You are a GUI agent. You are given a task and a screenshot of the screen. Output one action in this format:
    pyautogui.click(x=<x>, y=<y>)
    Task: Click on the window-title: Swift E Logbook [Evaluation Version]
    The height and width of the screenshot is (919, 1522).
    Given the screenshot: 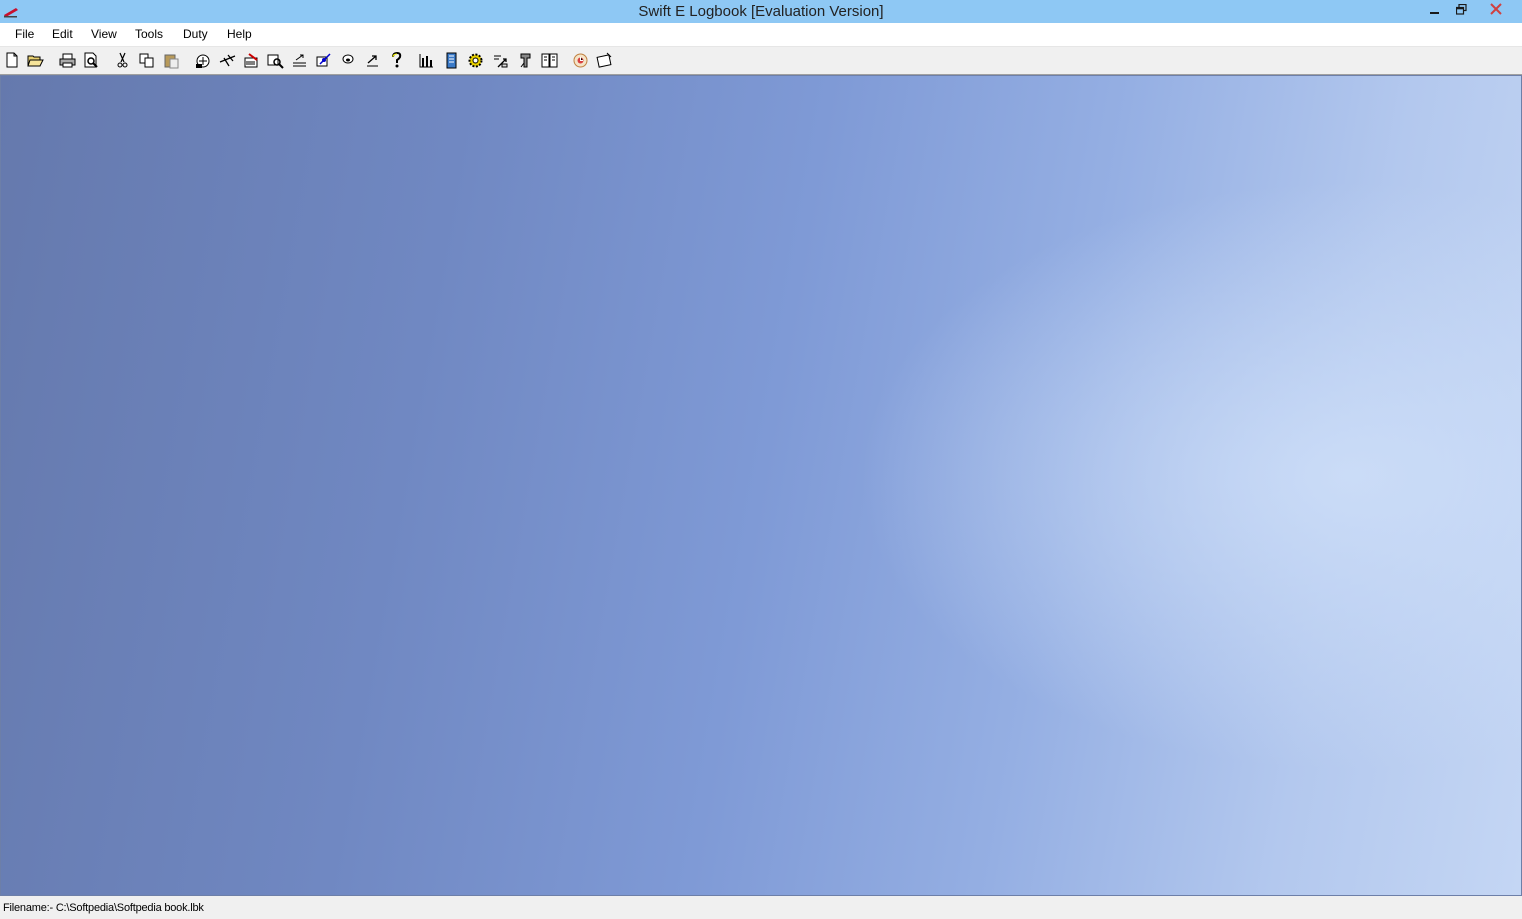 What is the action you would take?
    pyautogui.click(x=761, y=11)
    